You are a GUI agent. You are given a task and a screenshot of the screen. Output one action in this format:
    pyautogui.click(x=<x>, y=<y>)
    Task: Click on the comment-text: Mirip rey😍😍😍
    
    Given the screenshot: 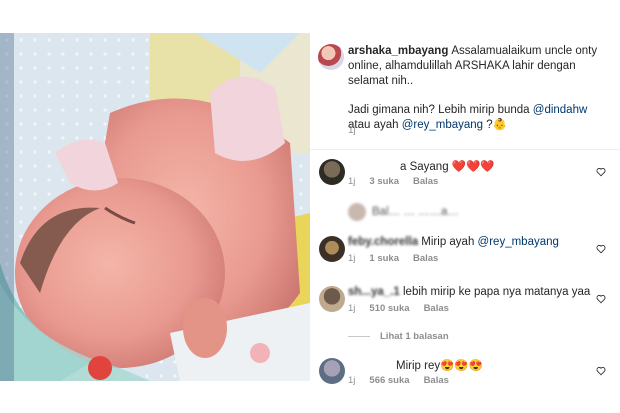 What is the action you would take?
    pyautogui.click(x=440, y=366)
    